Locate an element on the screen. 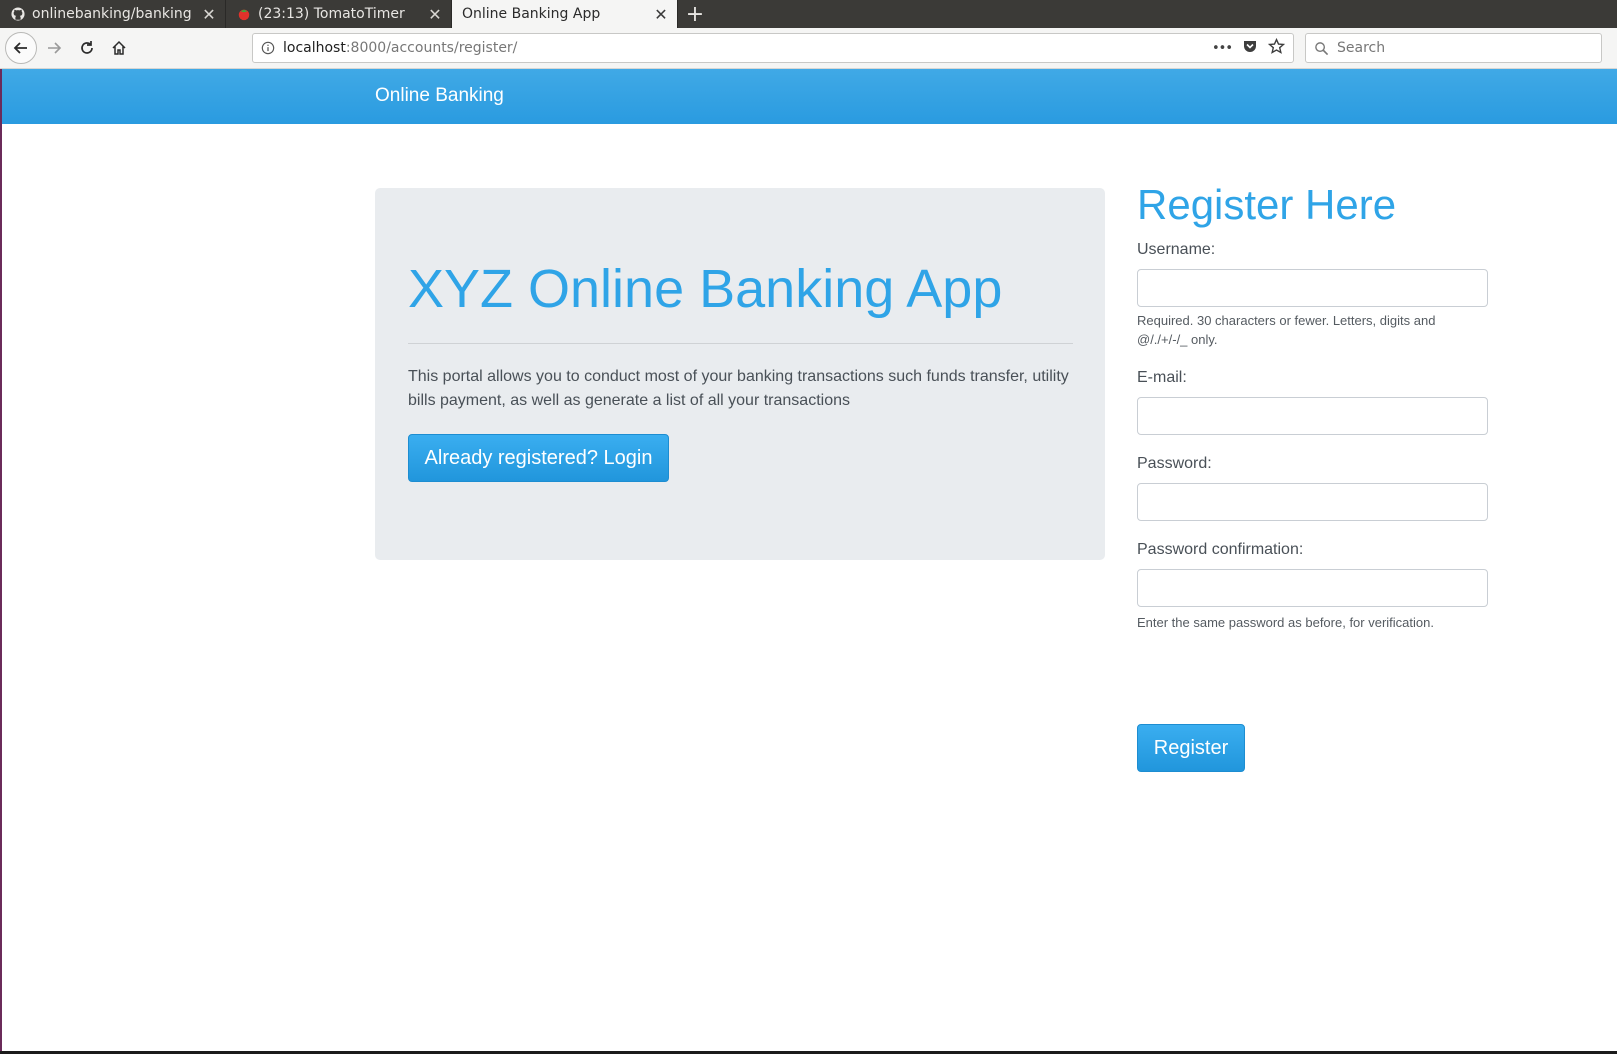  search-placeholder: Search is located at coordinates (1361, 48).